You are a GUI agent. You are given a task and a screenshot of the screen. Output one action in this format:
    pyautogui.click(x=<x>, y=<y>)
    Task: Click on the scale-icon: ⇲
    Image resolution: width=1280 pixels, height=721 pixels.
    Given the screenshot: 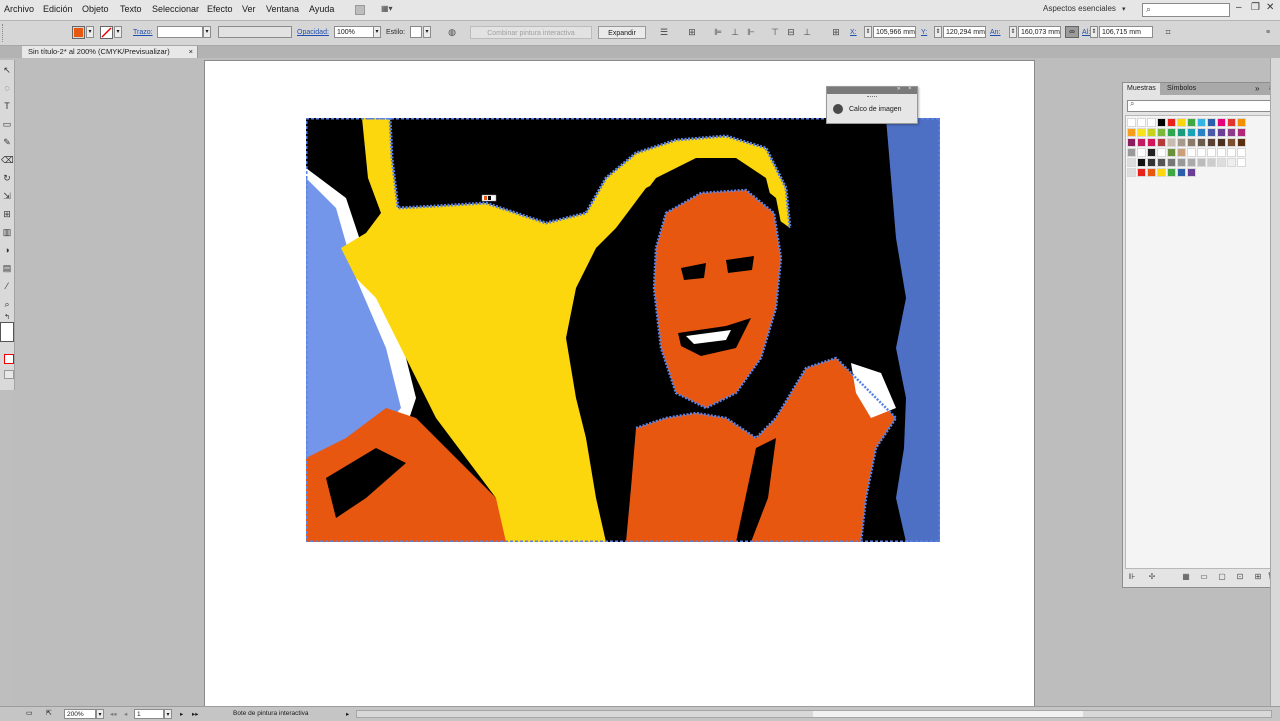 What is the action you would take?
    pyautogui.click(x=7, y=196)
    